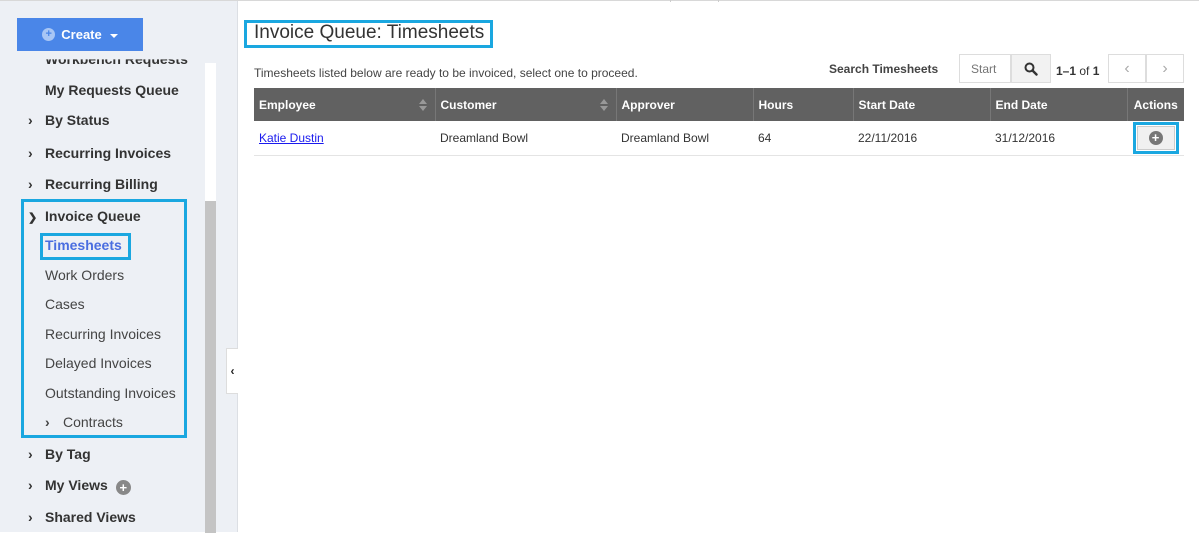  I want to click on column-header-hours: Hours, so click(803, 104).